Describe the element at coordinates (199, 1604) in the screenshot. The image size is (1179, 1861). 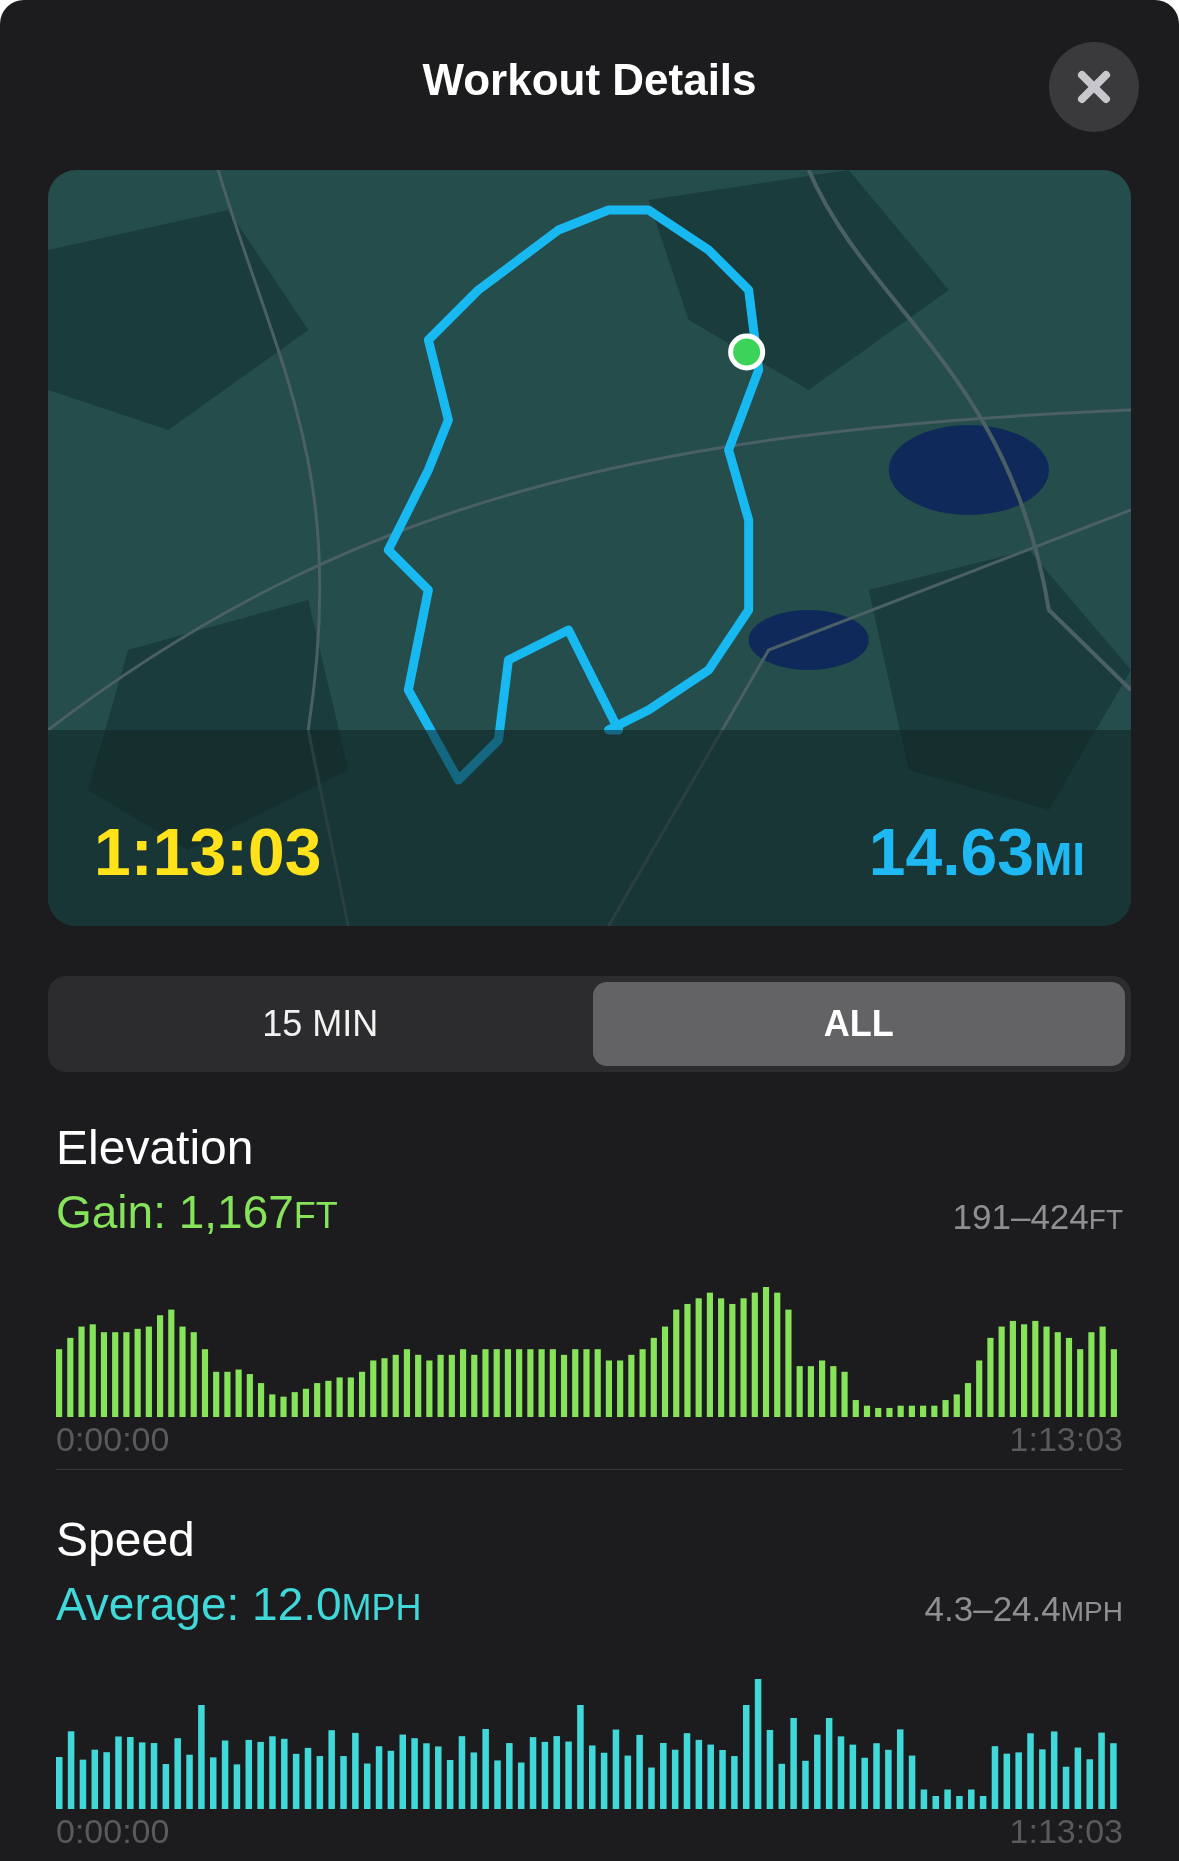
I see `metric-summary: Average: 12.0` at that location.